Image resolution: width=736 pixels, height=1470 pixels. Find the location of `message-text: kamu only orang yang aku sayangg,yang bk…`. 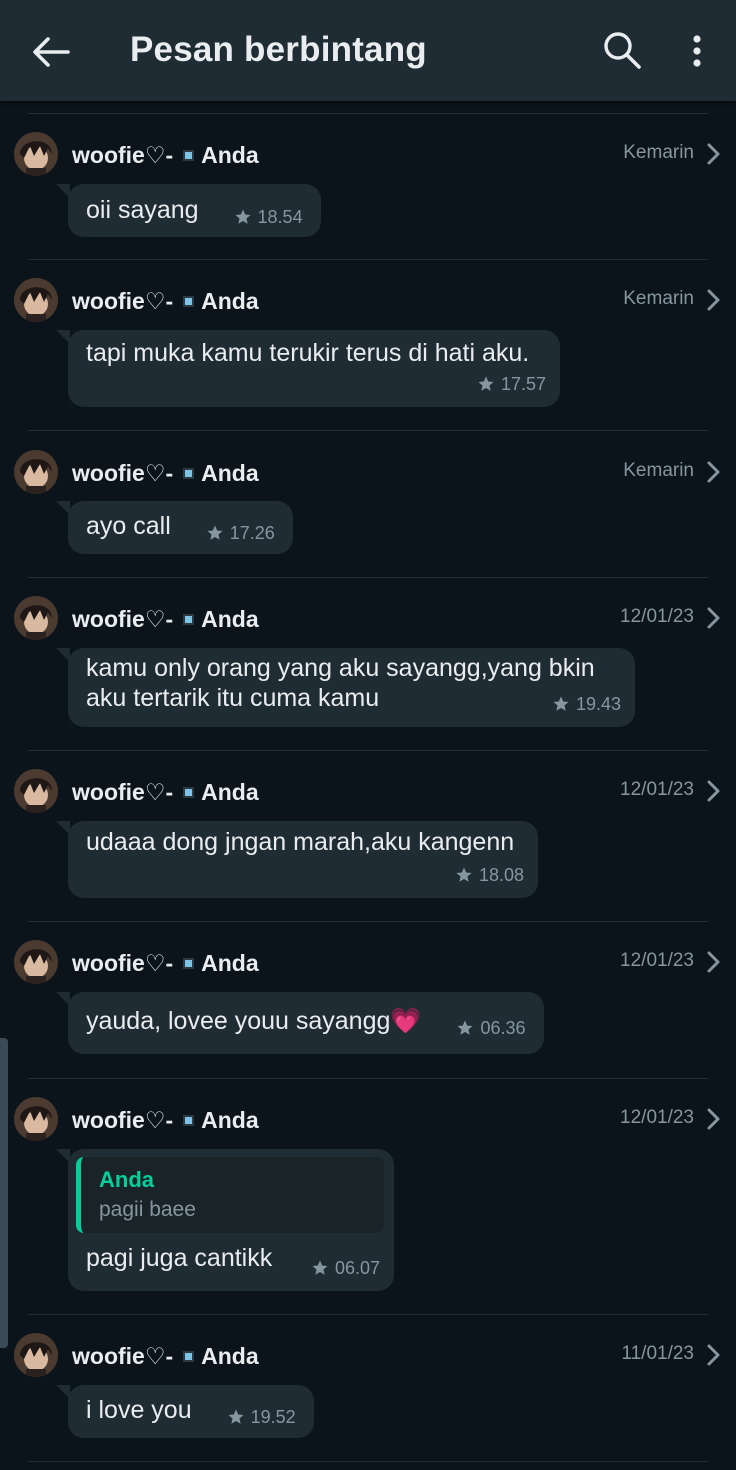

message-text: kamu only orang yang aku sayangg,yang bk… is located at coordinates (340, 683).